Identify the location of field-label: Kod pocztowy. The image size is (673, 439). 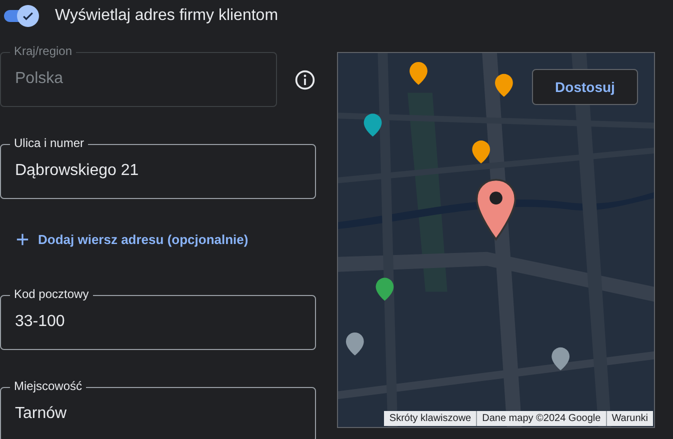
(51, 294).